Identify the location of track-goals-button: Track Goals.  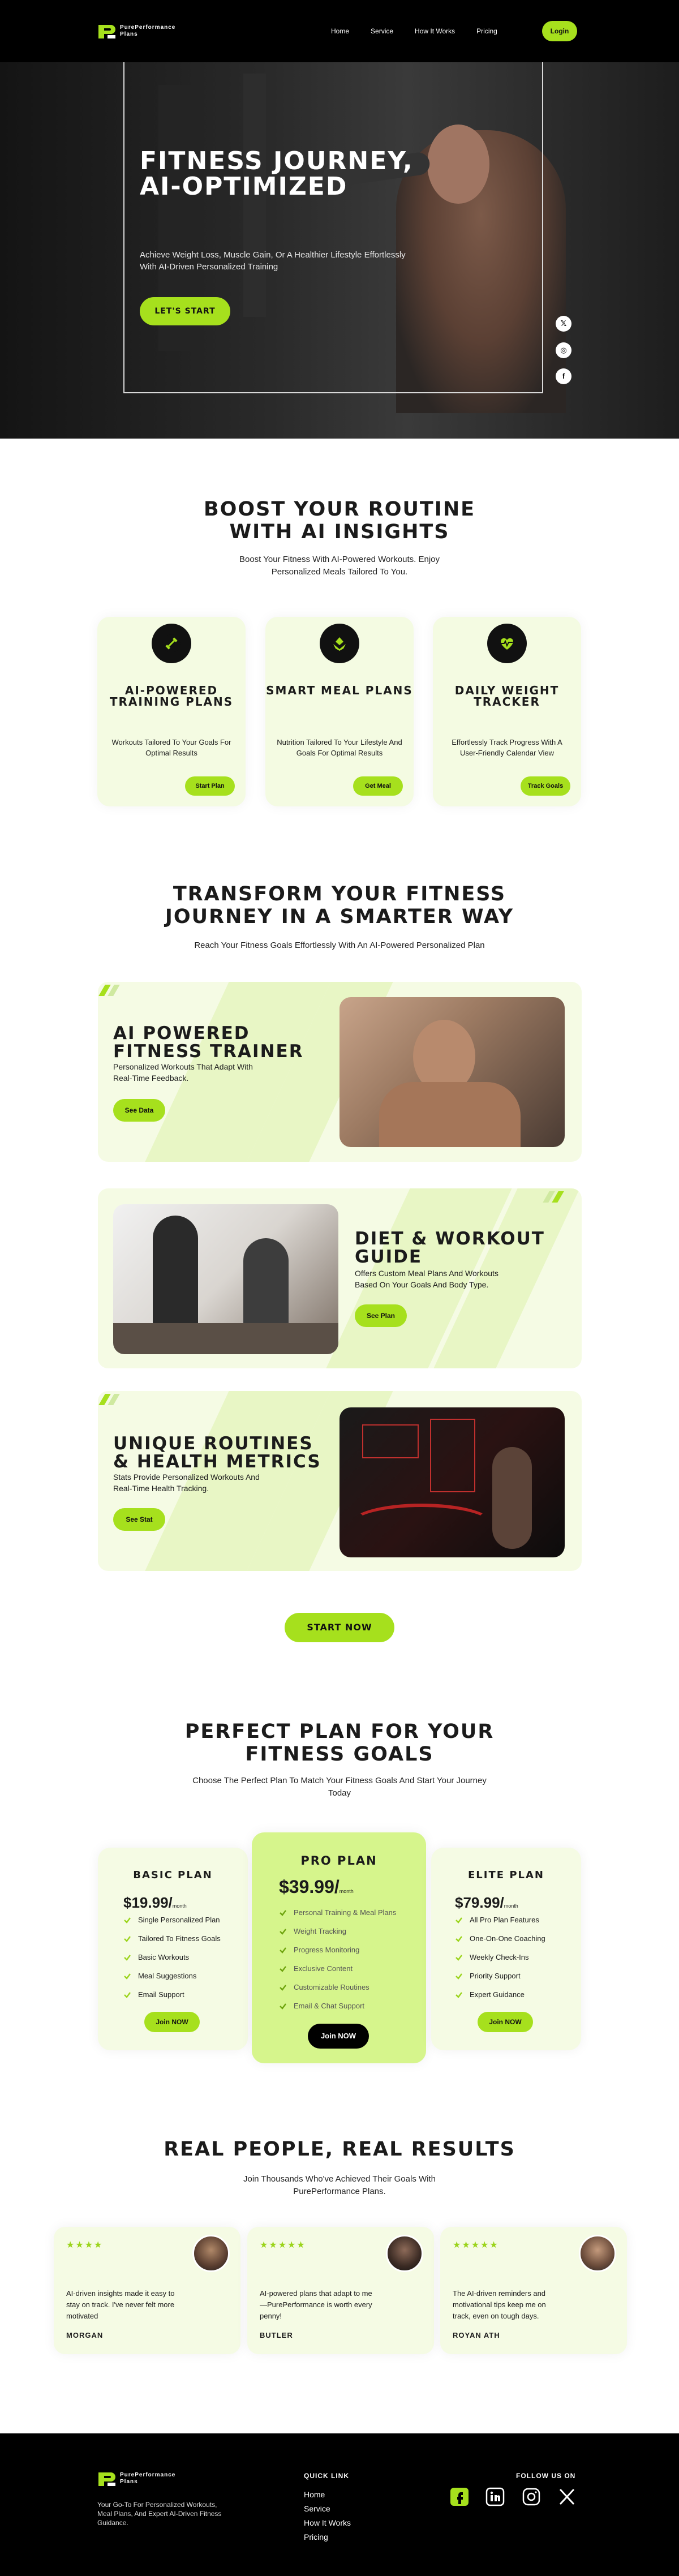
(545, 786).